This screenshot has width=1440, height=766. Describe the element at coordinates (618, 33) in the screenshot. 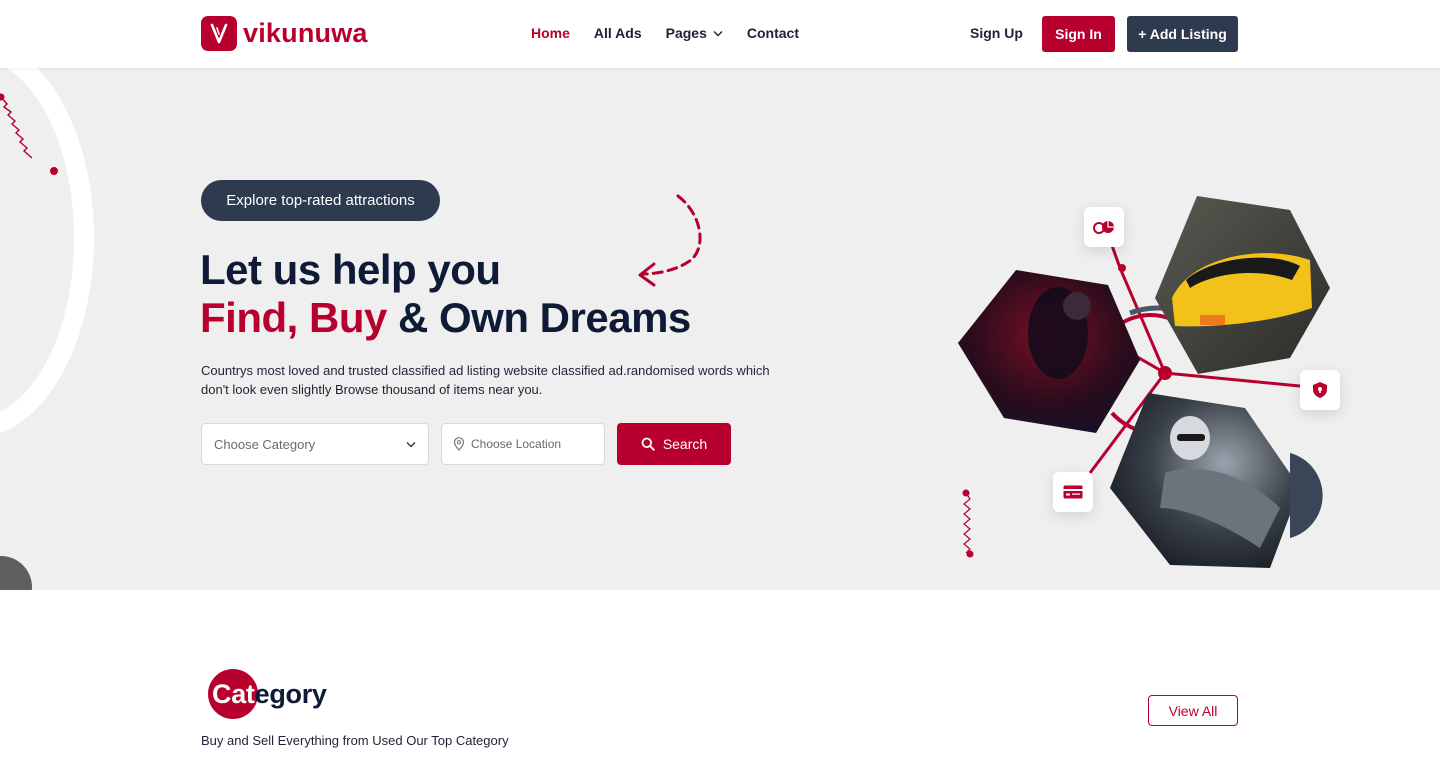

I see `nav-all-ads: All Ads` at that location.